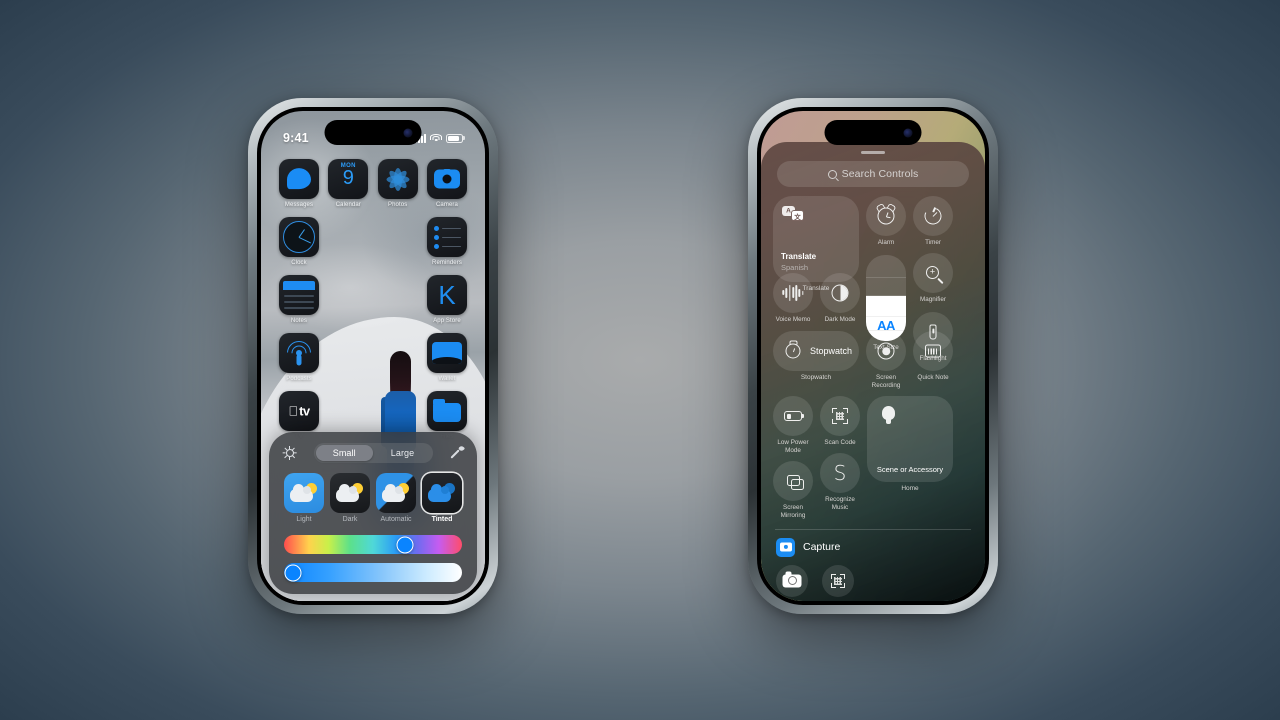 The height and width of the screenshot is (720, 1280). I want to click on theme-automatic: Automatic, so click(396, 498).